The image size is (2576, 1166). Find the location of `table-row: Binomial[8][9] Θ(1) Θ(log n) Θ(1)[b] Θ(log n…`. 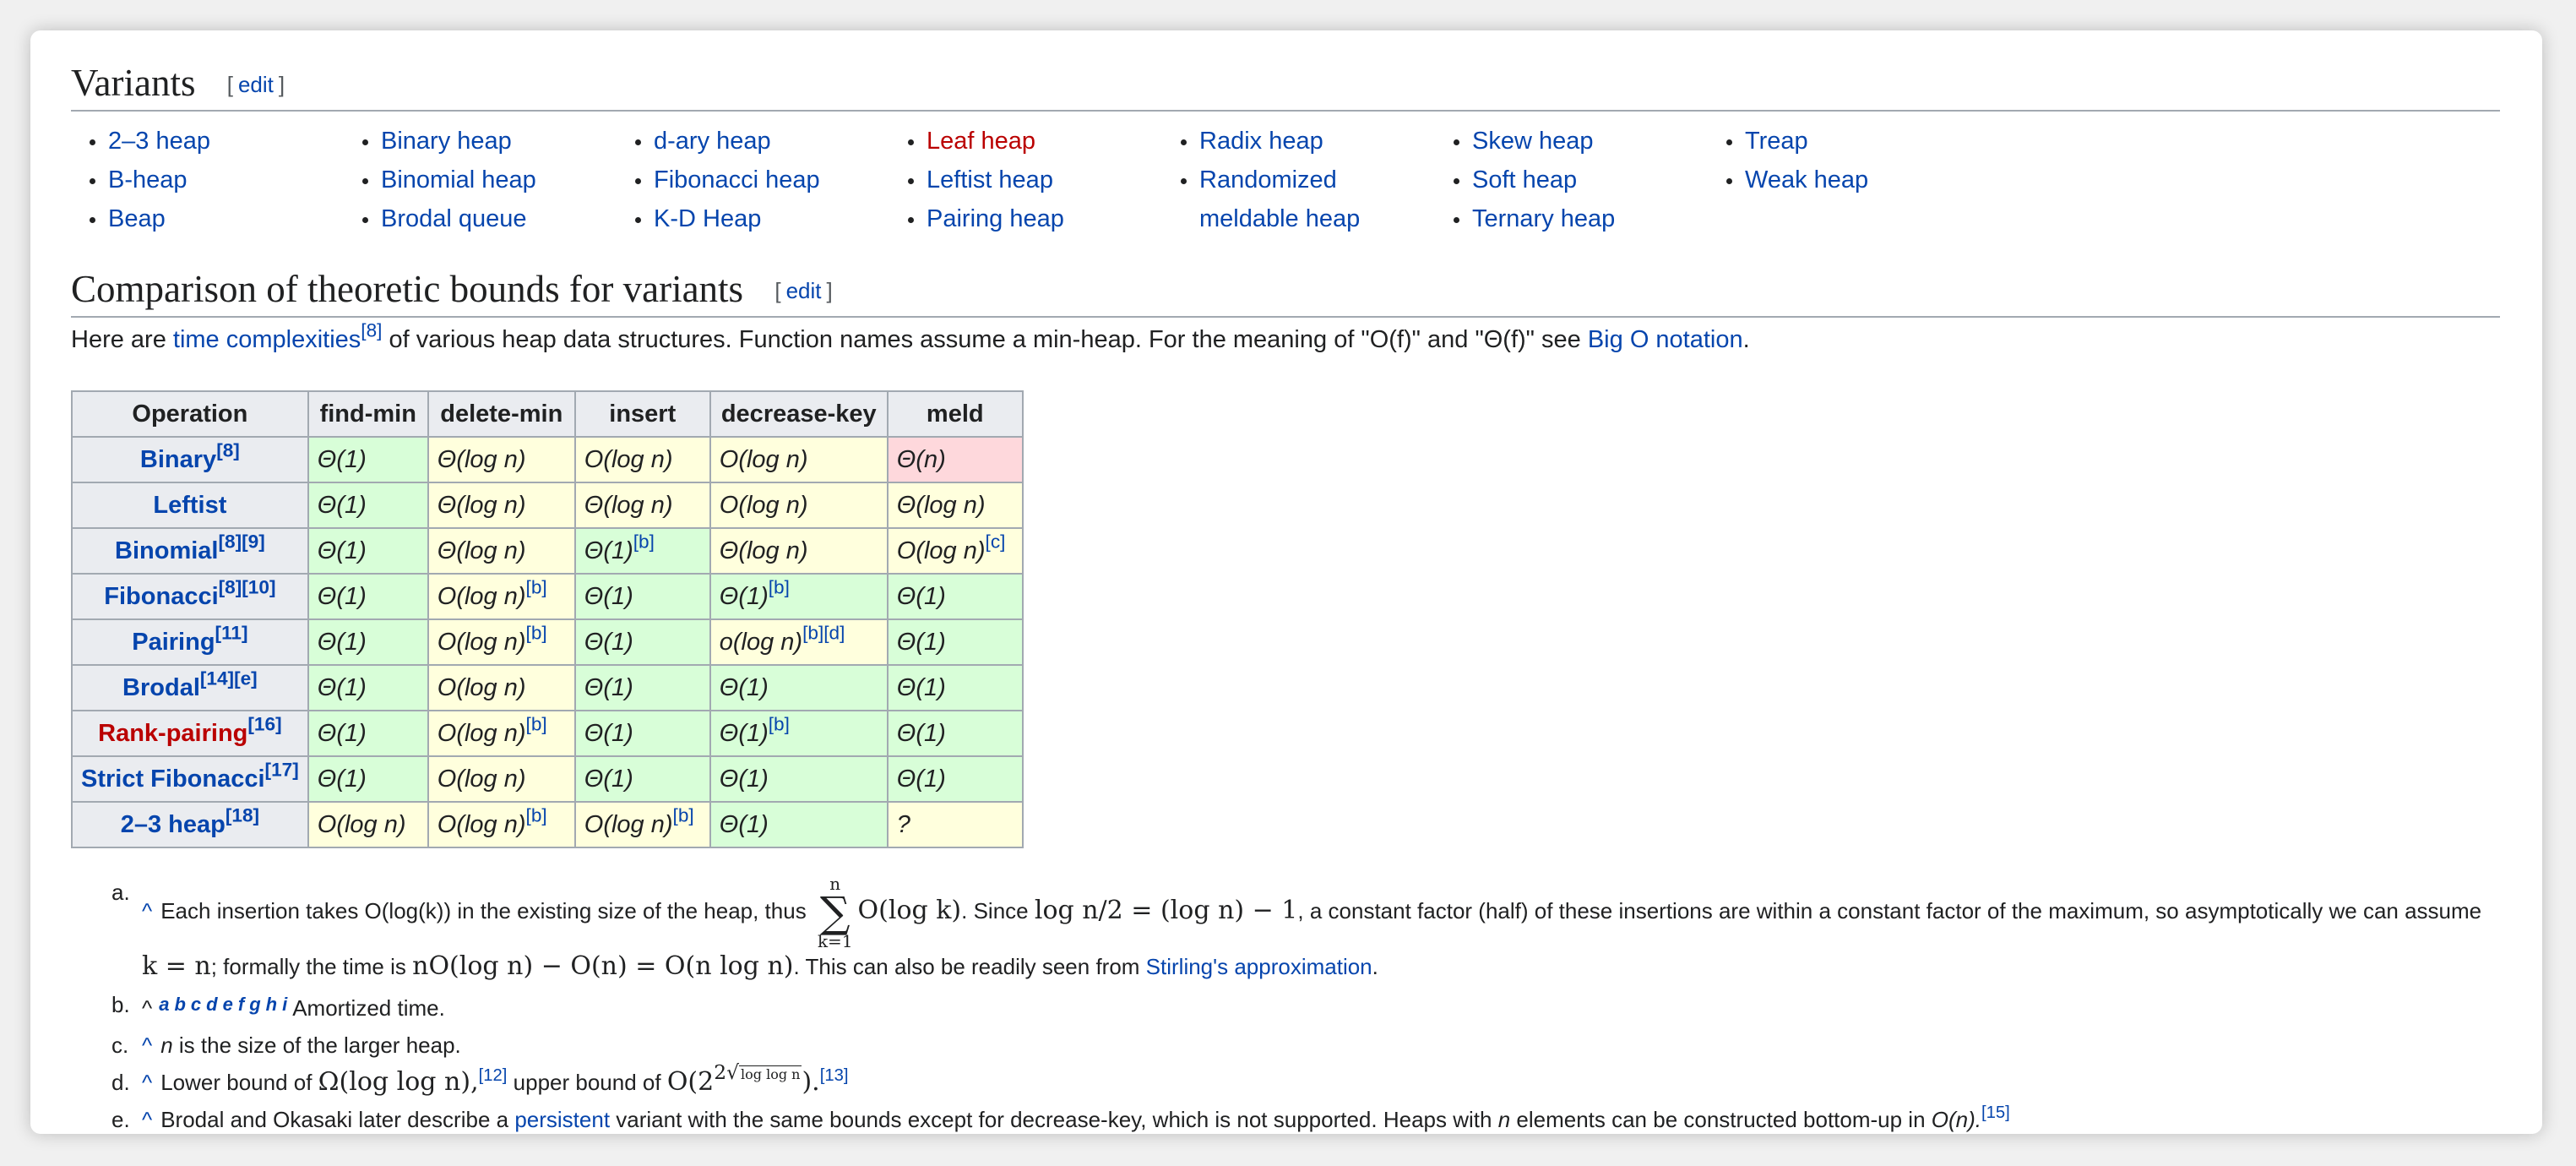

table-row: Binomial[8][9] Θ(1) Θ(log n) Θ(1)[b] Θ(log n… is located at coordinates (547, 551).